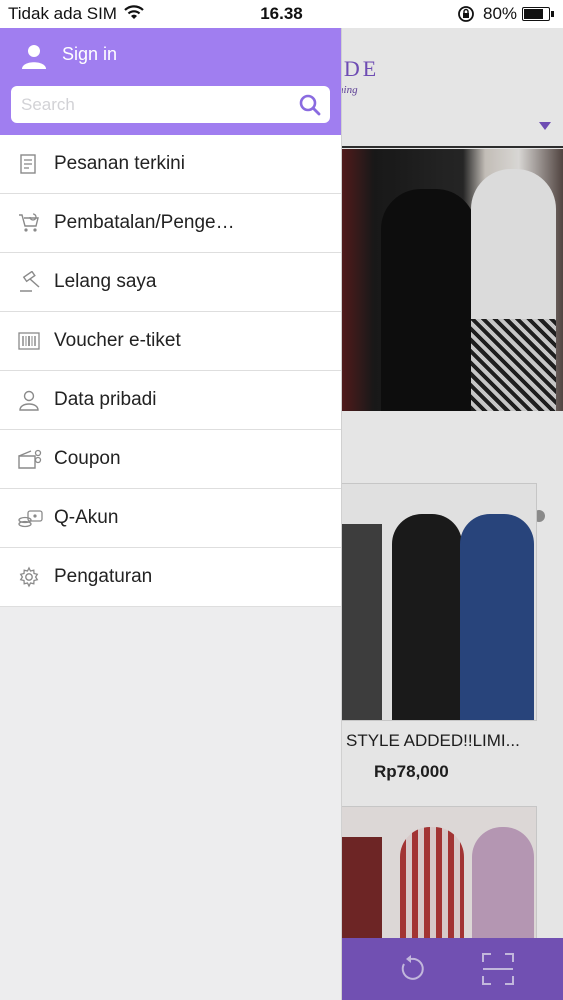 The image size is (563, 1000). I want to click on menu-item-label: Pesanan terkini, so click(119, 163).